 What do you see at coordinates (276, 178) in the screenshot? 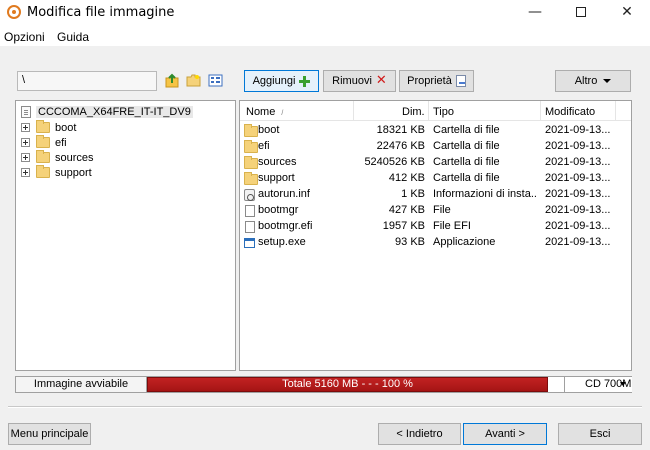
I see `file-name: support` at bounding box center [276, 178].